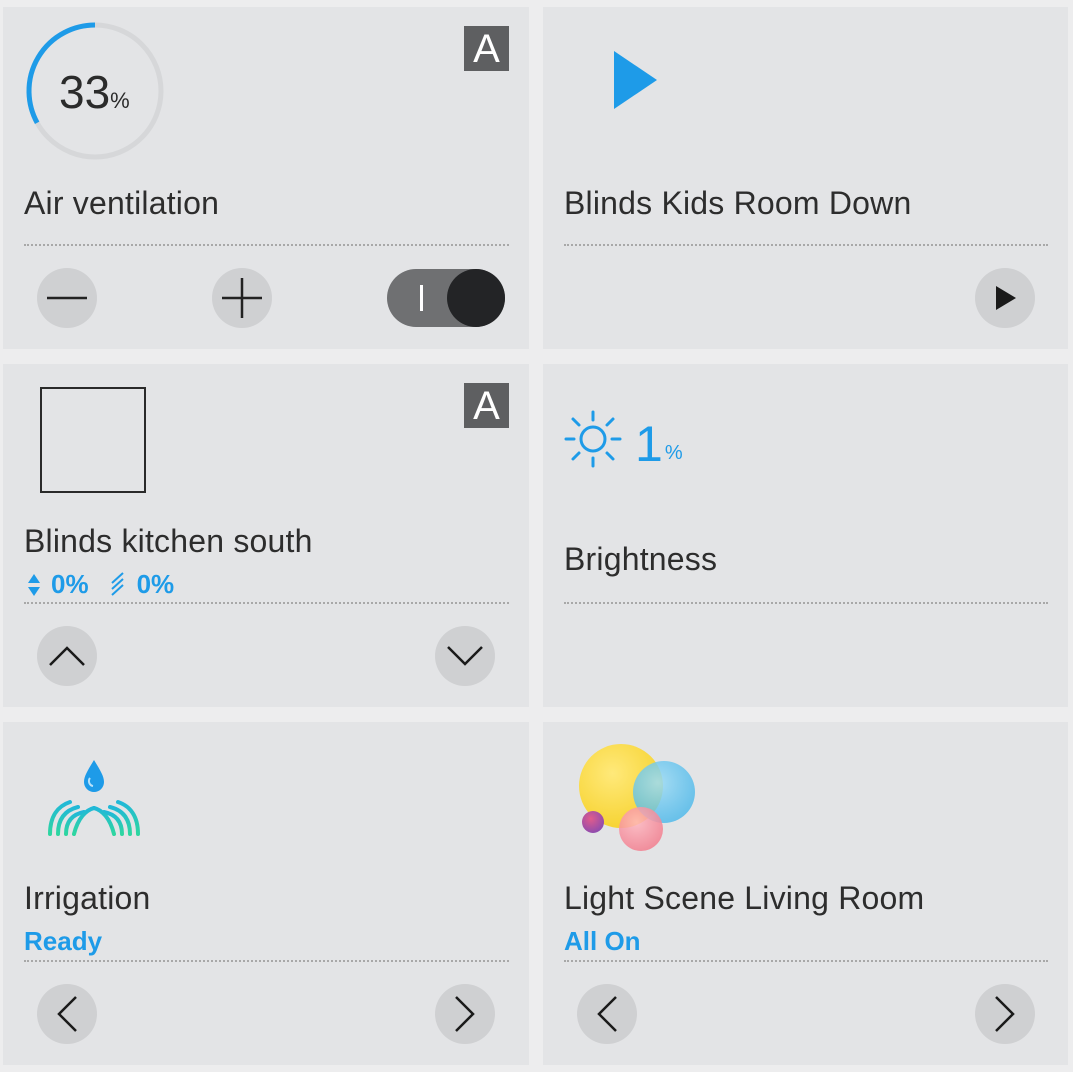  I want to click on tile-title: Blinds Kids Room Down, so click(738, 203).